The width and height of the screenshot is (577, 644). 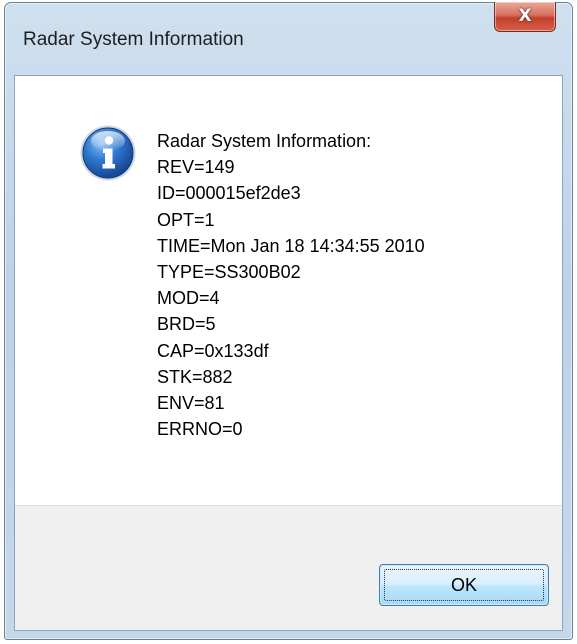 I want to click on ok-button-label: OK, so click(x=463, y=584).